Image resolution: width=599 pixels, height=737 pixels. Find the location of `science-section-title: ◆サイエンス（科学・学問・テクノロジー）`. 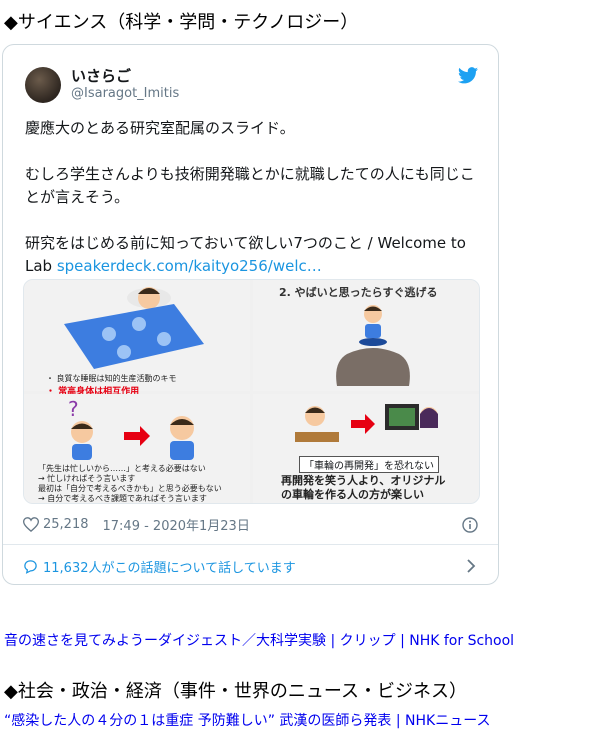

science-section-title: ◆サイエンス（科学・学問・テクノロジー） is located at coordinates (181, 22).